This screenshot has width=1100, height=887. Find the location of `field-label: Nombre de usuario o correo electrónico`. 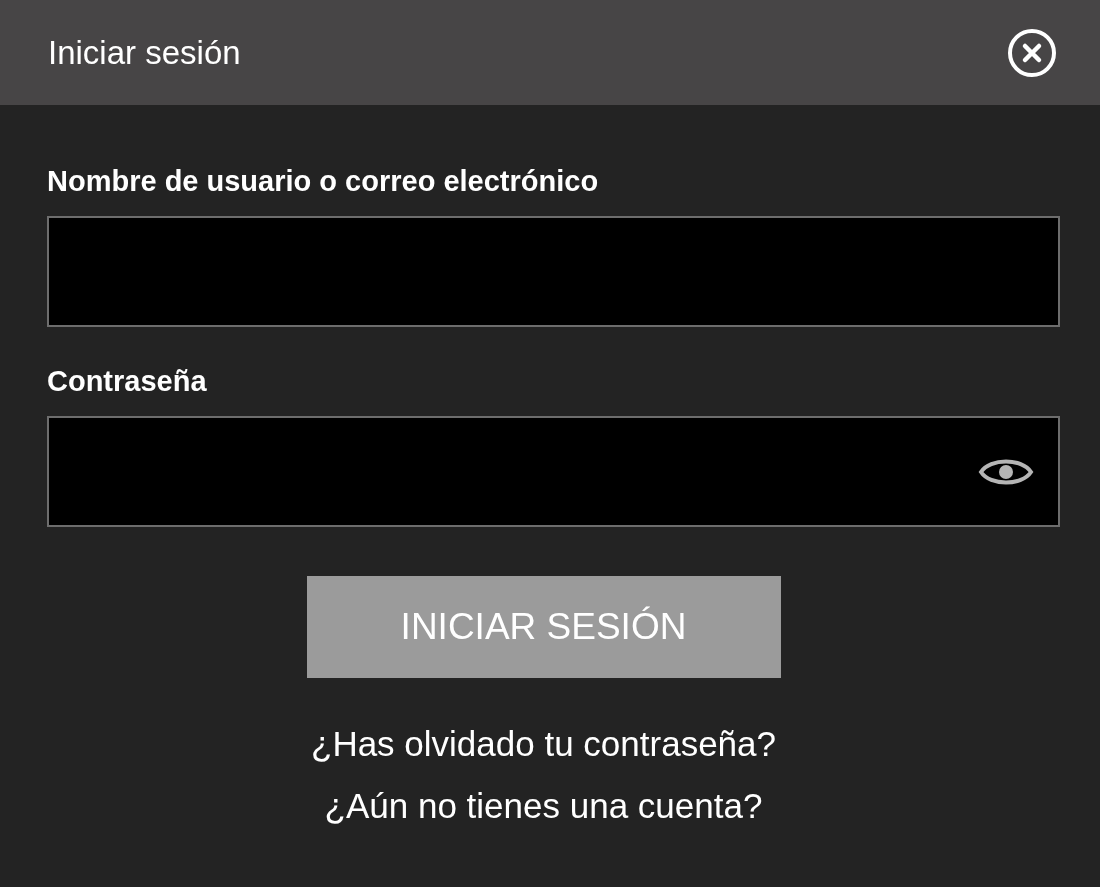

field-label: Nombre de usuario o correo electrónico is located at coordinates (323, 181).